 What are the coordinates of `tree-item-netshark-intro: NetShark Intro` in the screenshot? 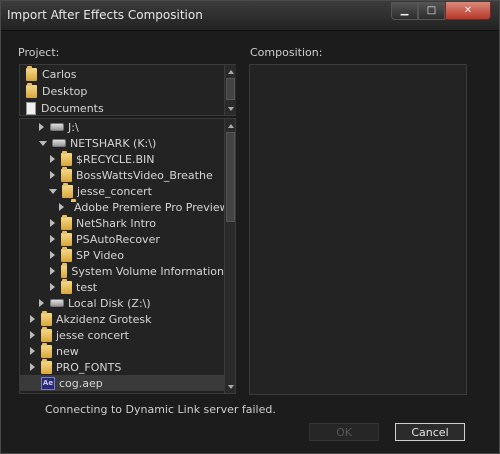 It's located at (137, 222).